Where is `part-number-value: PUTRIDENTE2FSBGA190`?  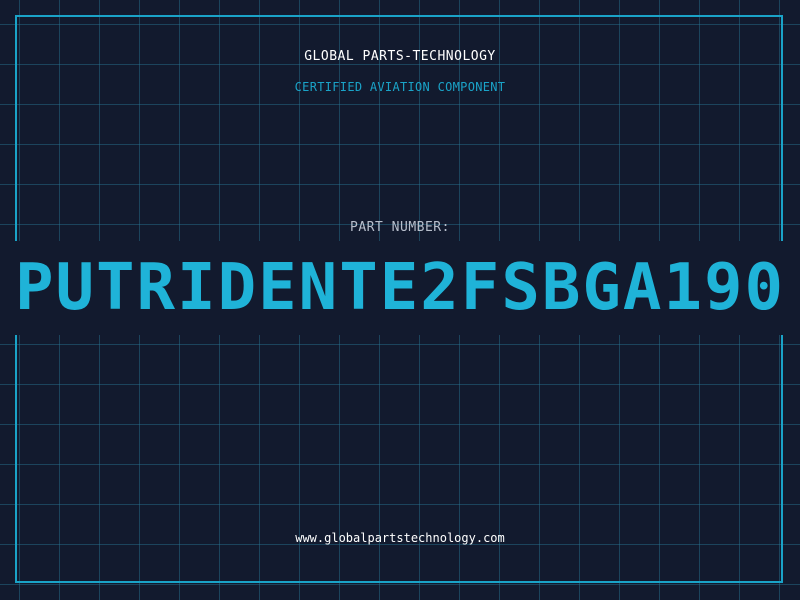
part-number-value: PUTRIDENTE2FSBGA190 is located at coordinates (400, 288).